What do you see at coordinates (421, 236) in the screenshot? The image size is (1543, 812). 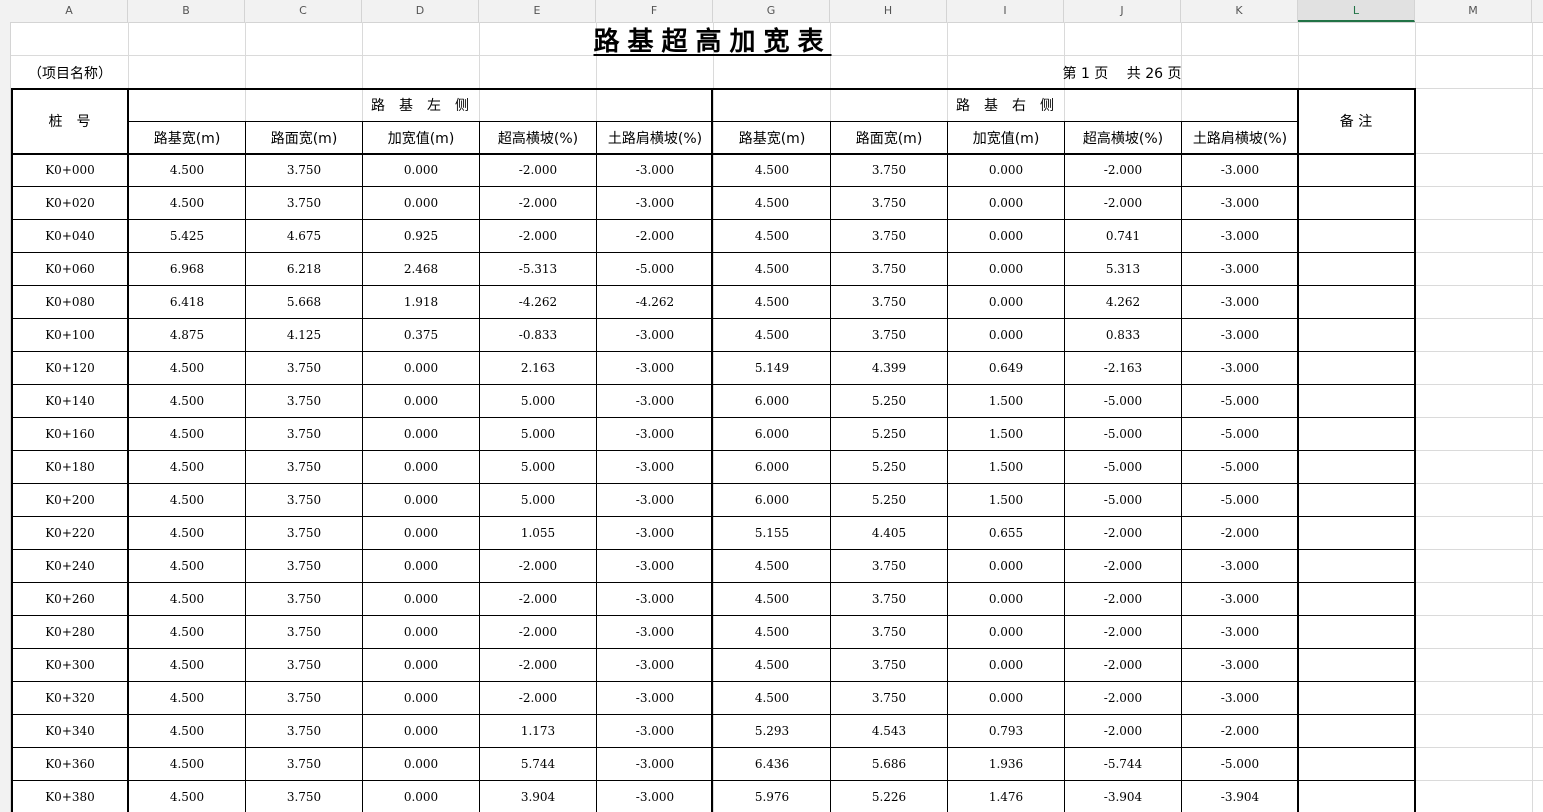 I see `table-cell: 0.925` at bounding box center [421, 236].